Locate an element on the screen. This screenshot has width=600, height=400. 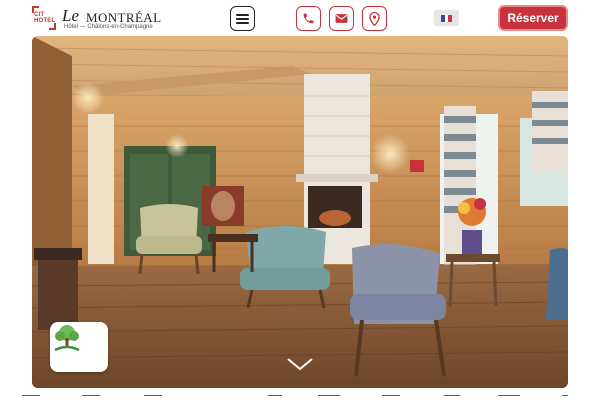
eco-label-badge is located at coordinates (79, 347).